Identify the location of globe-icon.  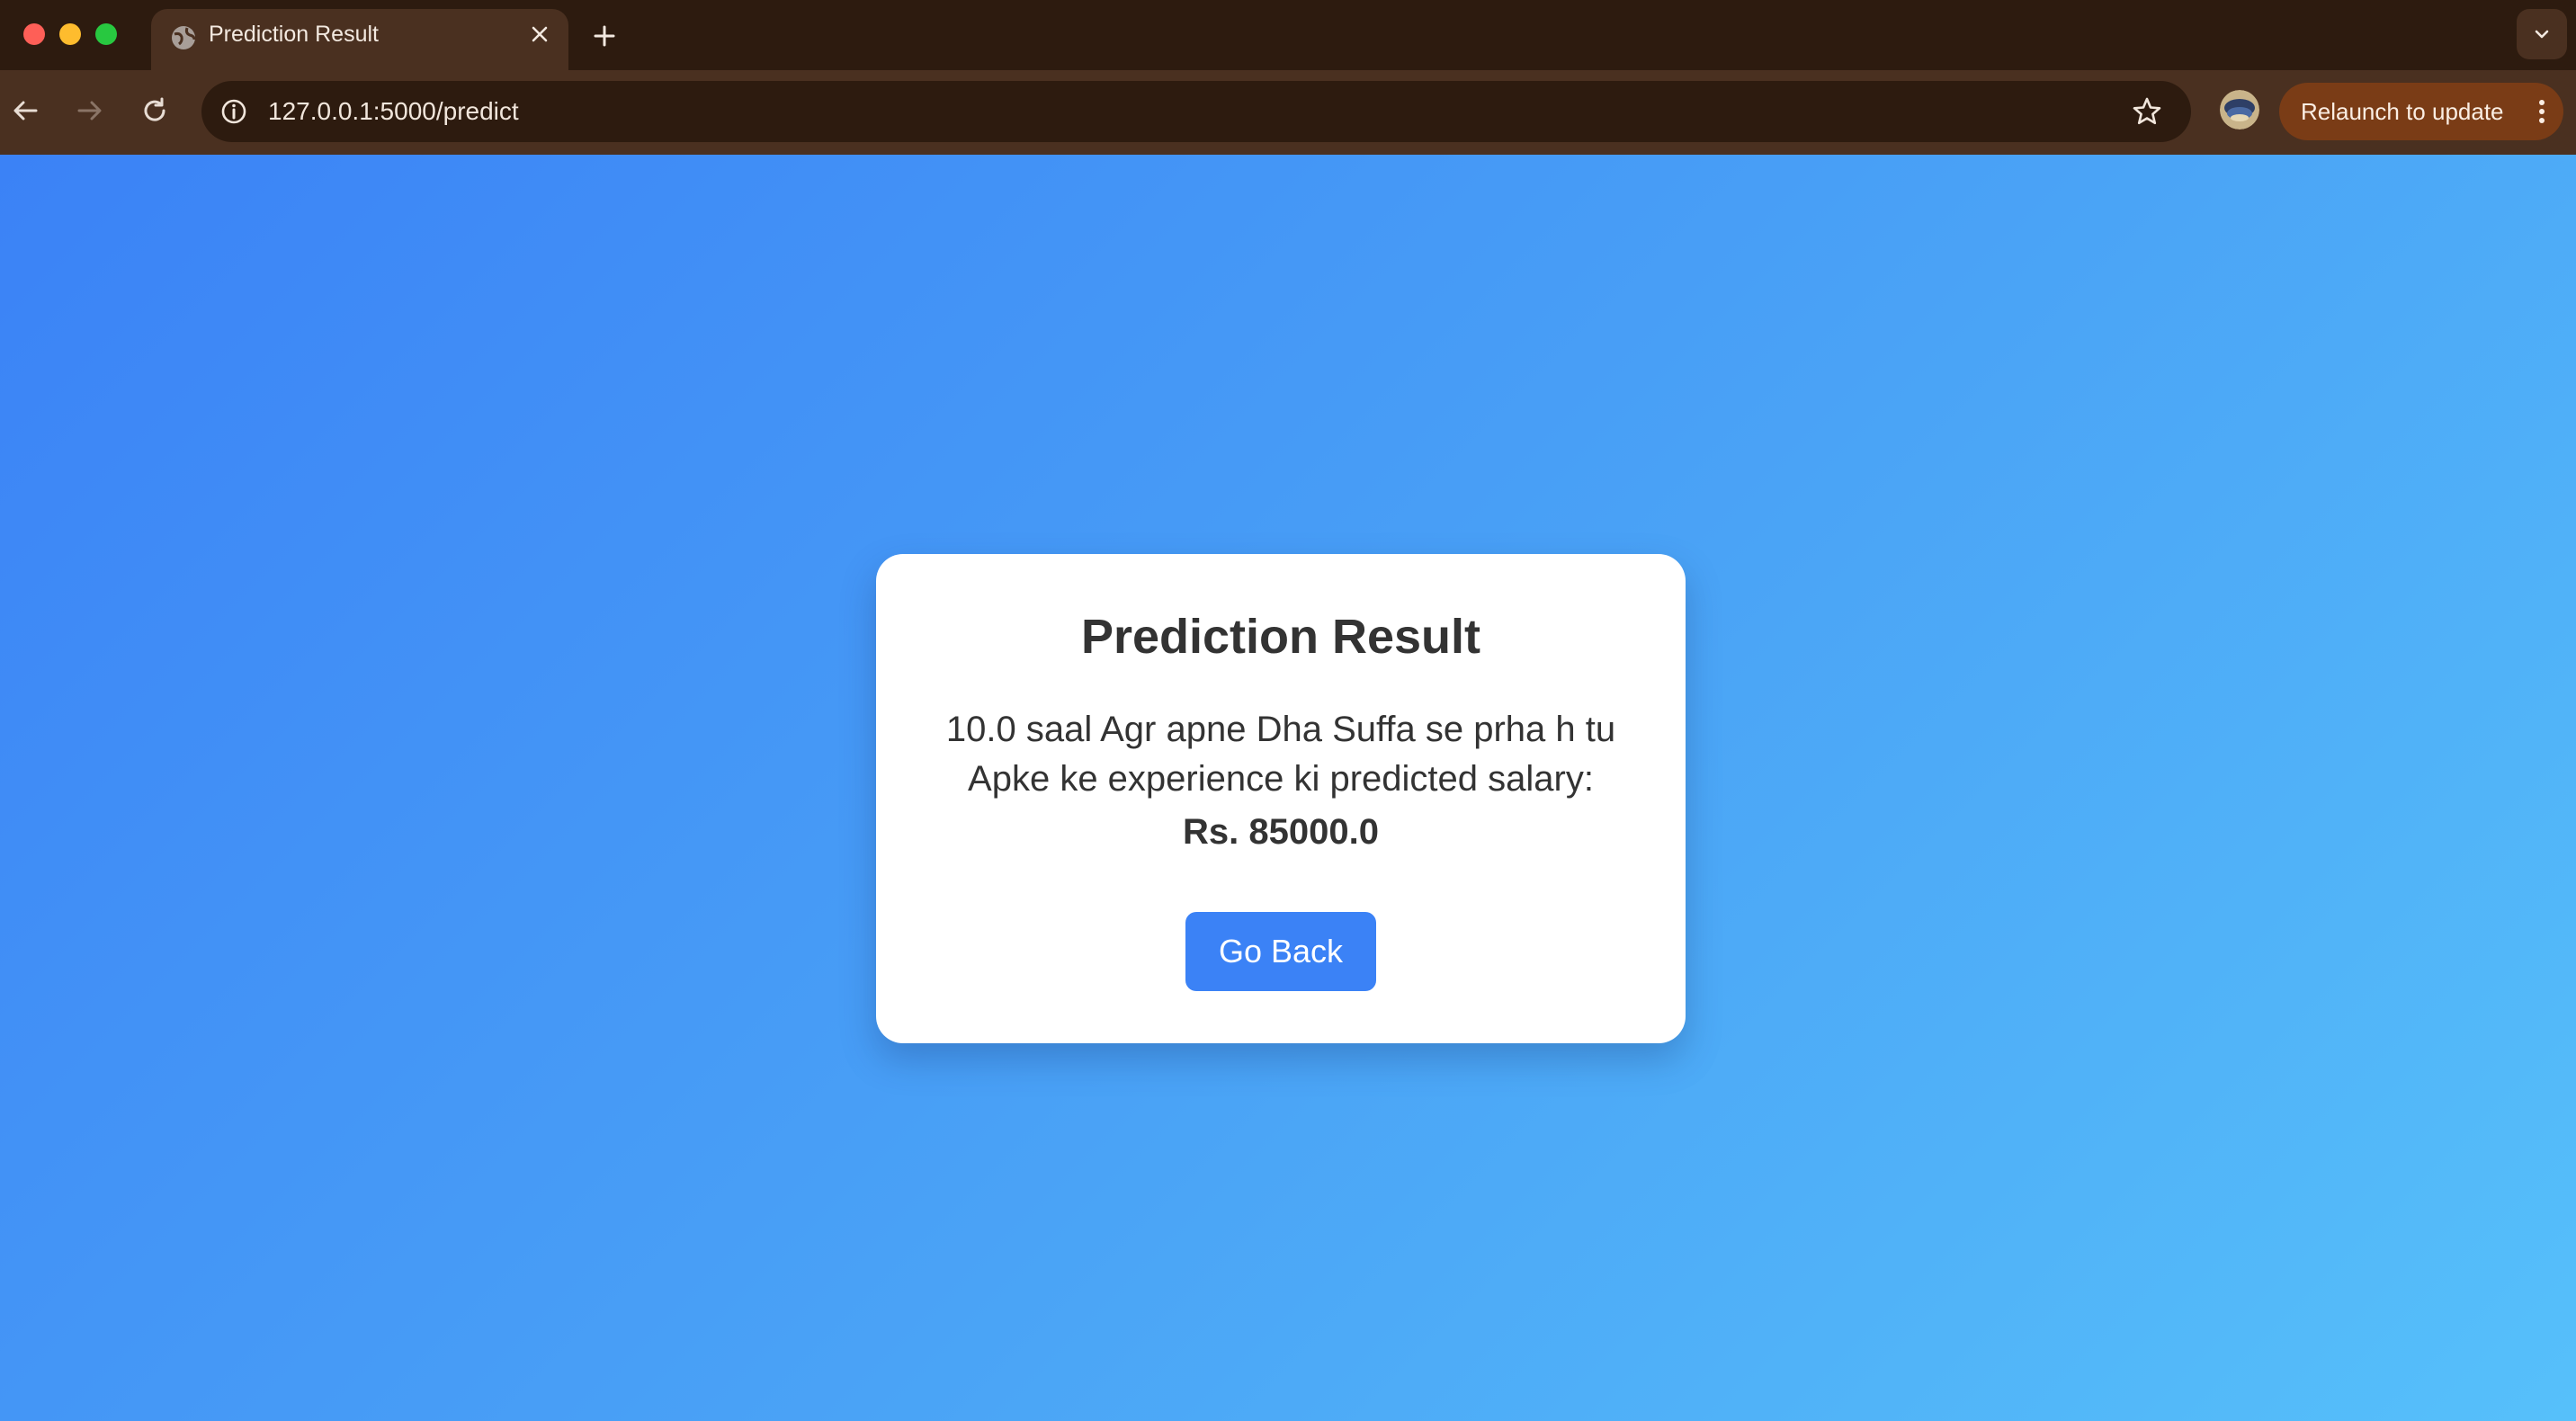
(183, 38).